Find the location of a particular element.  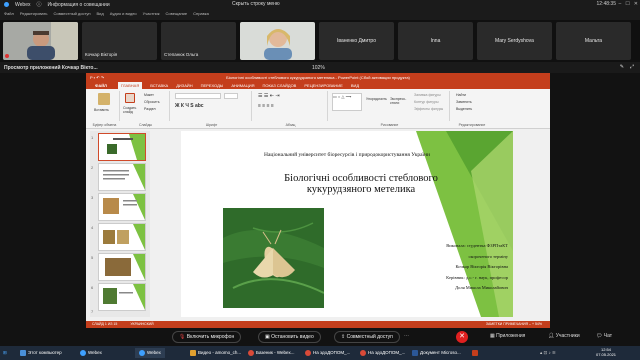

close-icon: ✕ is located at coordinates (636, 4).